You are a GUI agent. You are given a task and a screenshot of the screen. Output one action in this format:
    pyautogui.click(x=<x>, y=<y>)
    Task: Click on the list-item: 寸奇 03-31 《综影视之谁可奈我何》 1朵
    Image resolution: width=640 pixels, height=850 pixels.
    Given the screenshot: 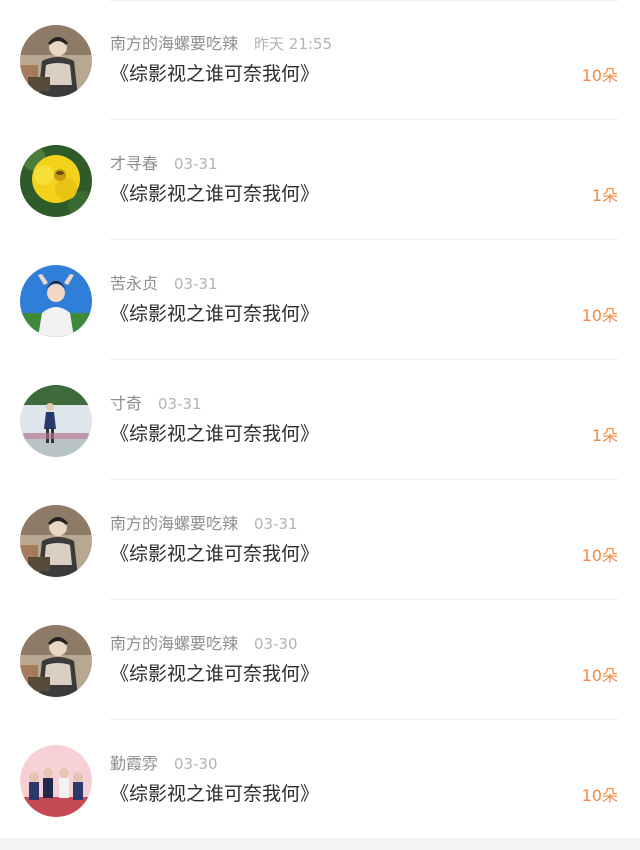 What is the action you would take?
    pyautogui.click(x=320, y=420)
    